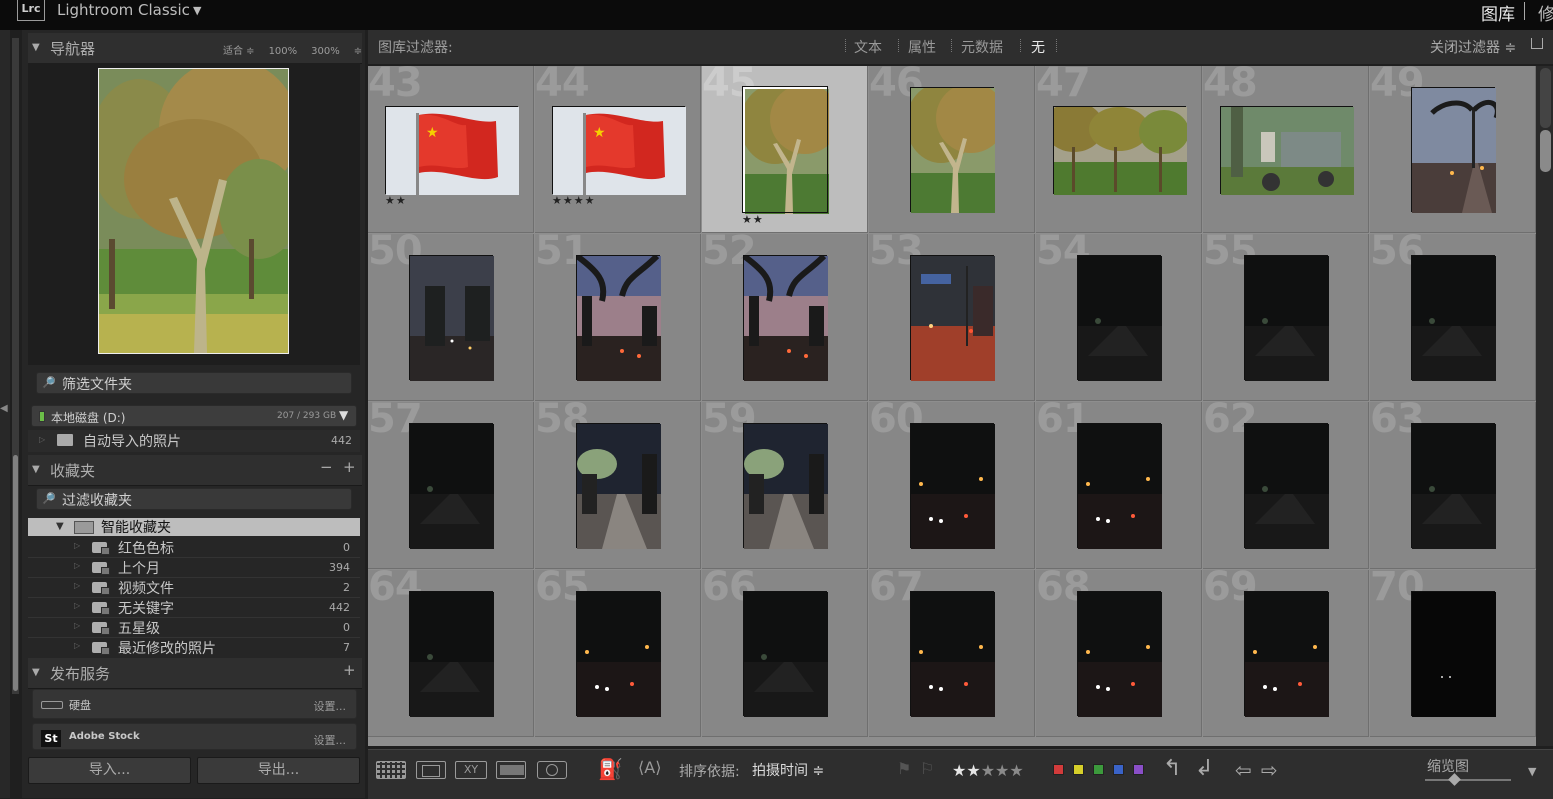 The image size is (1553, 799). Describe the element at coordinates (1204, 768) in the screenshot. I see `rotate-right-icon: ↲` at that location.